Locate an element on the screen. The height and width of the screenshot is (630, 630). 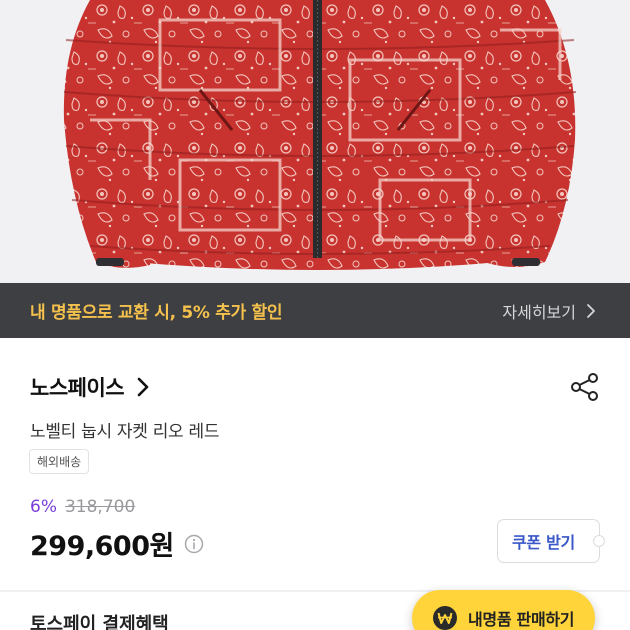
promo-banner: 내 명품으로 교환 시, 5% 추가 할인 자세히보기 is located at coordinates (315, 310).